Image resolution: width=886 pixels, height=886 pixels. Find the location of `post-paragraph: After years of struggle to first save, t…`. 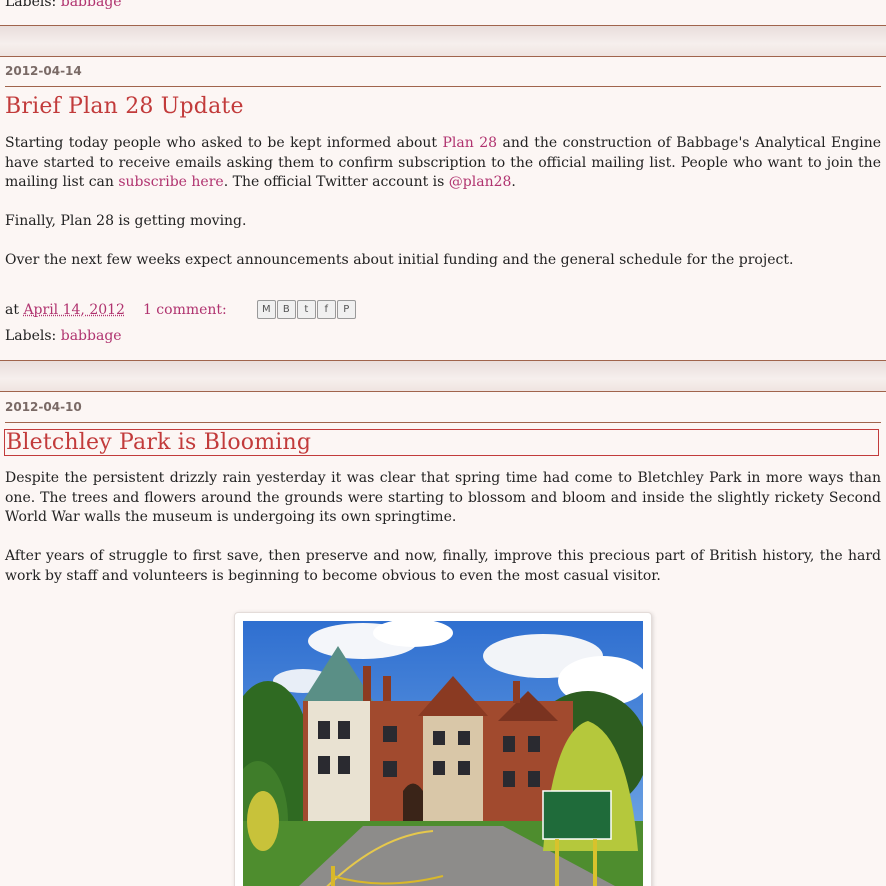

post-paragraph: After years of struggle to first save, t… is located at coordinates (443, 566).